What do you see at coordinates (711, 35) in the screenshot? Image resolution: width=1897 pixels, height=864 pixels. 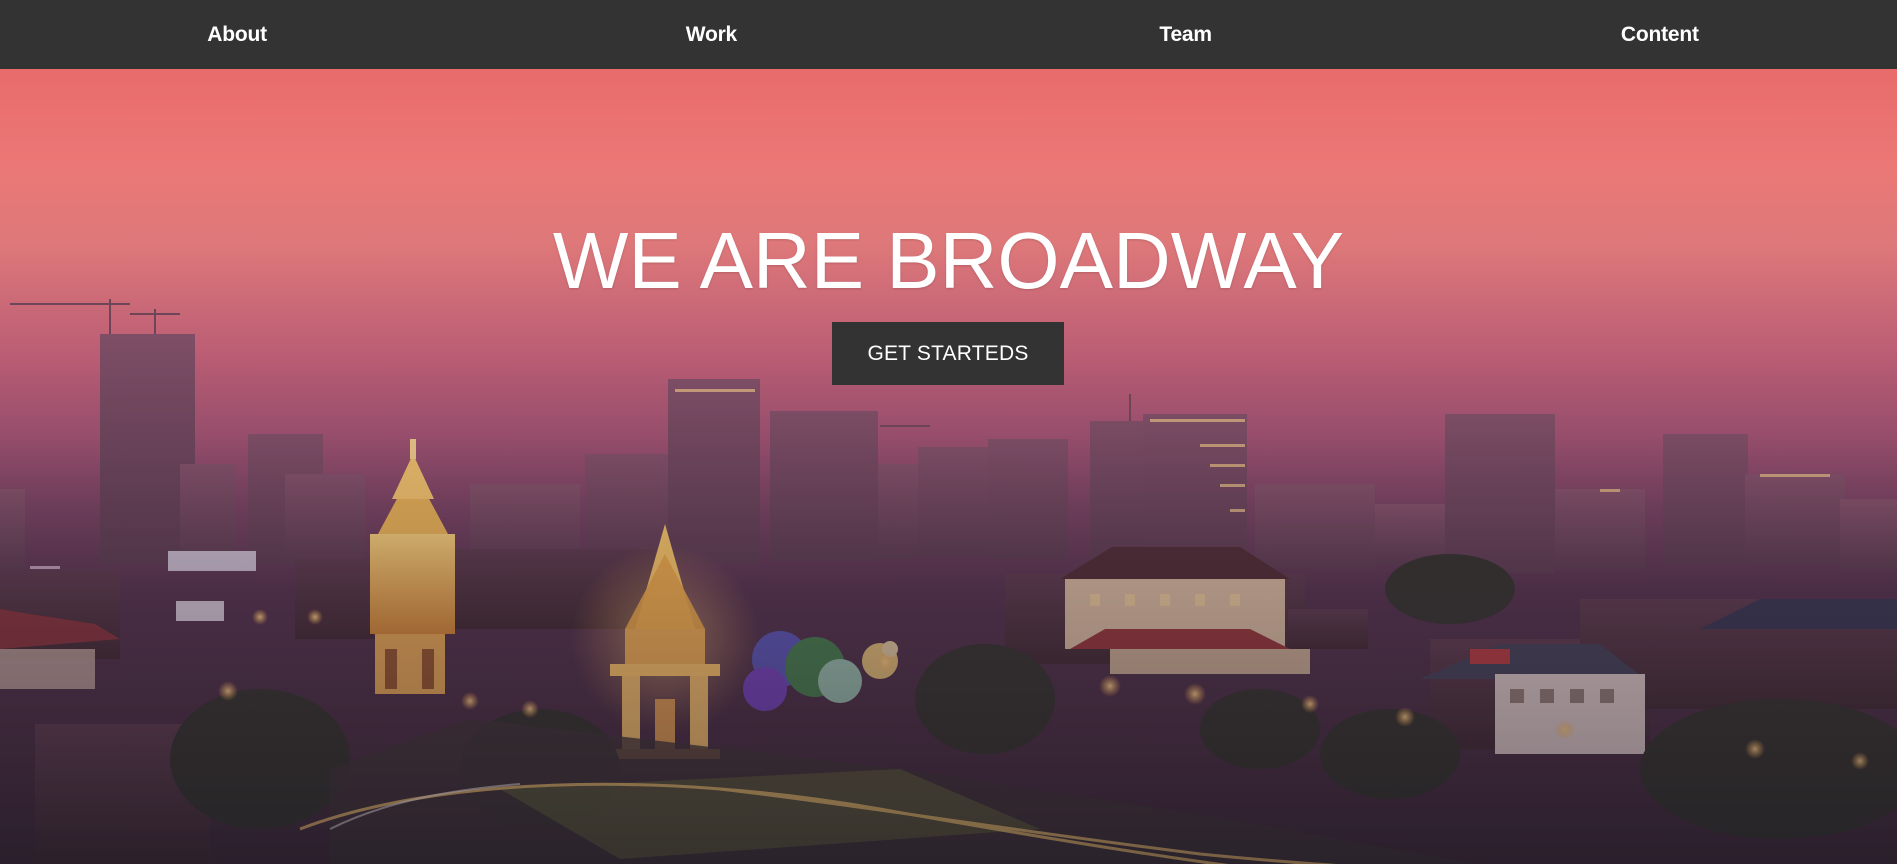 I see `nav-item-work: Work` at bounding box center [711, 35].